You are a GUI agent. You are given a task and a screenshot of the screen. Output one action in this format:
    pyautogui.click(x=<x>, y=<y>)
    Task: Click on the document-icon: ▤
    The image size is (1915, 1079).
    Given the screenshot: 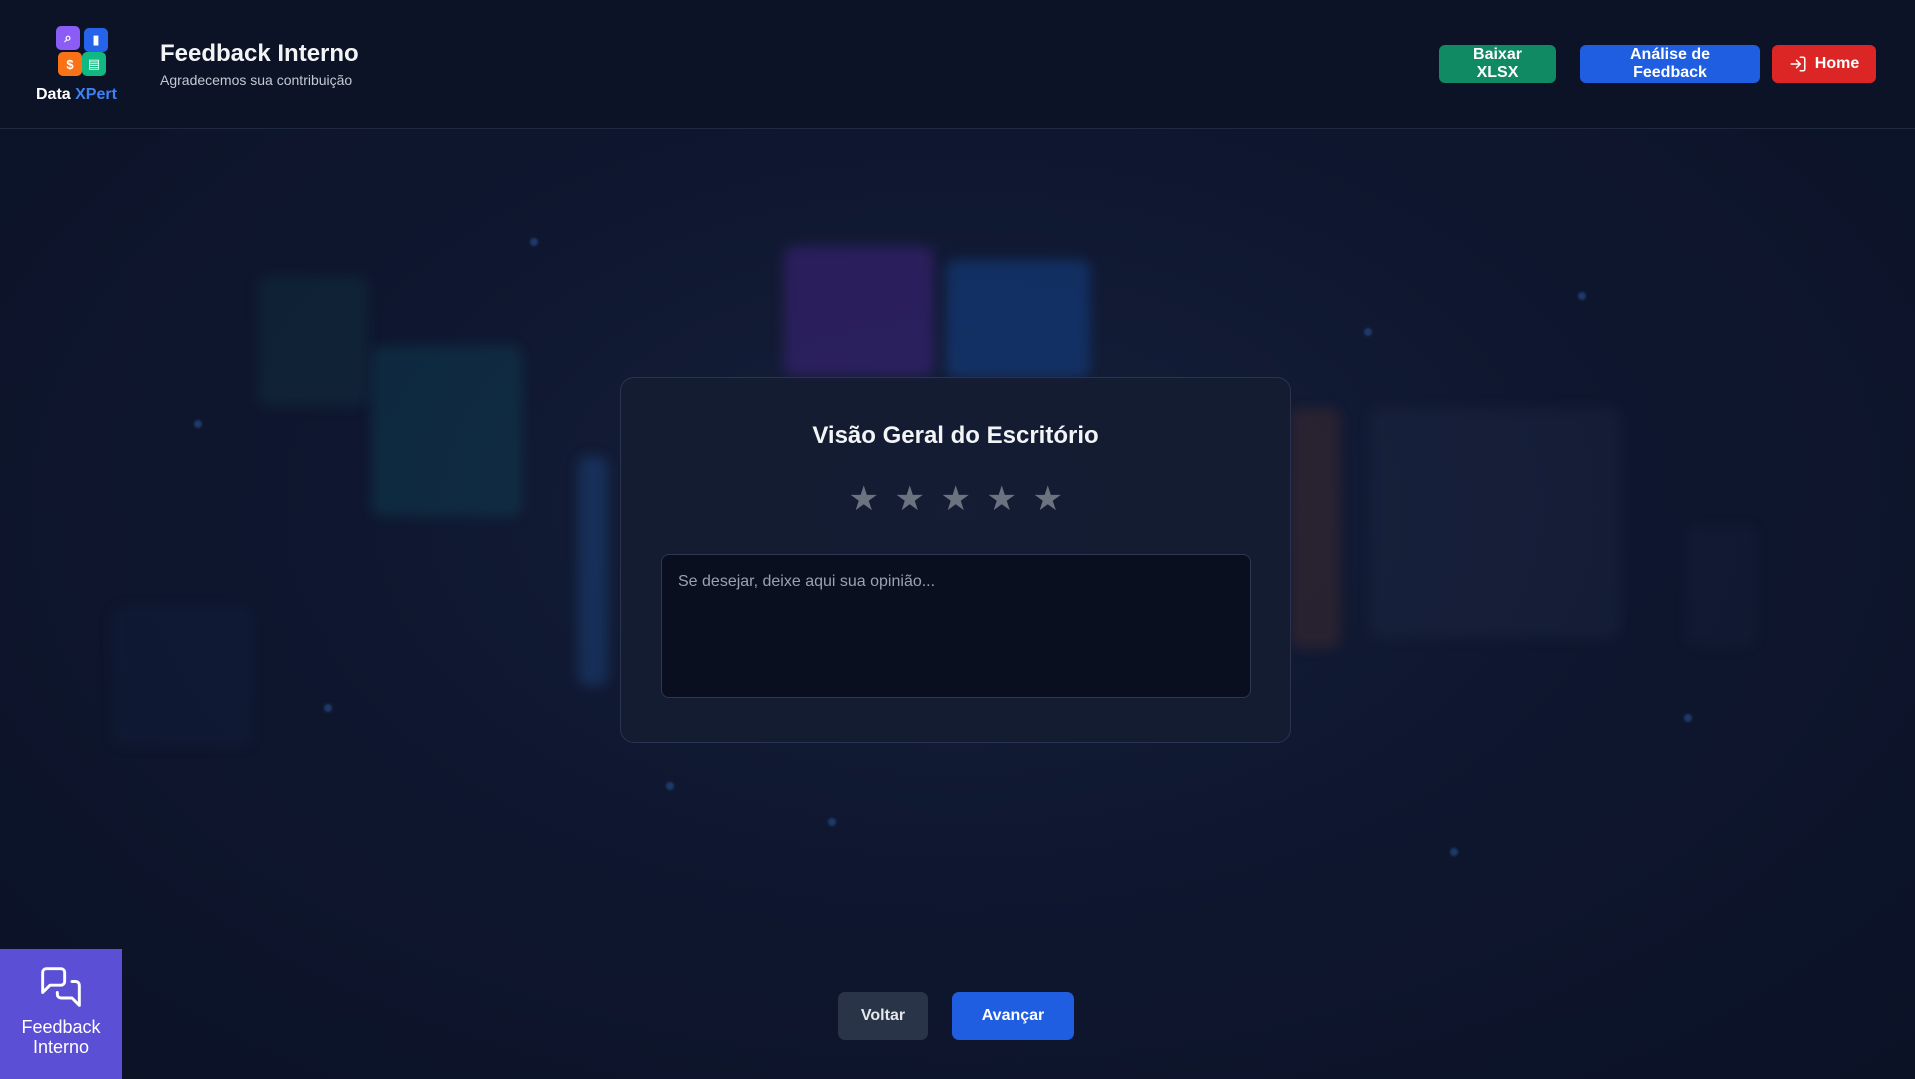 What is the action you would take?
    pyautogui.click(x=94, y=64)
    